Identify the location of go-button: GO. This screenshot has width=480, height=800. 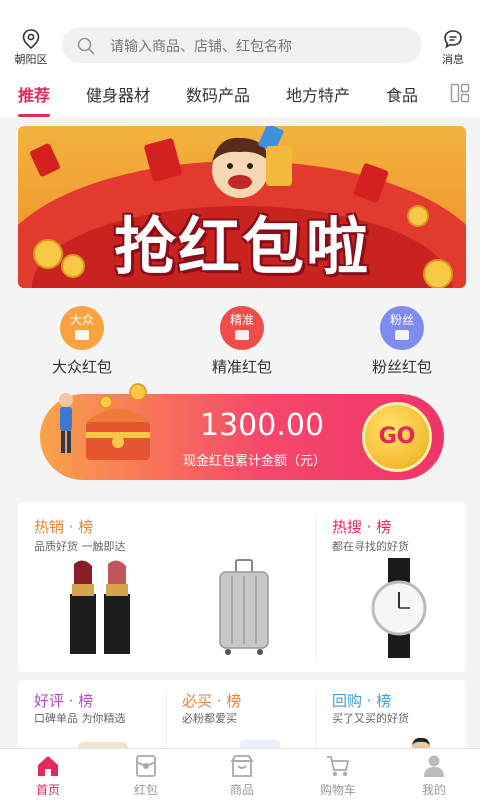
(397, 437).